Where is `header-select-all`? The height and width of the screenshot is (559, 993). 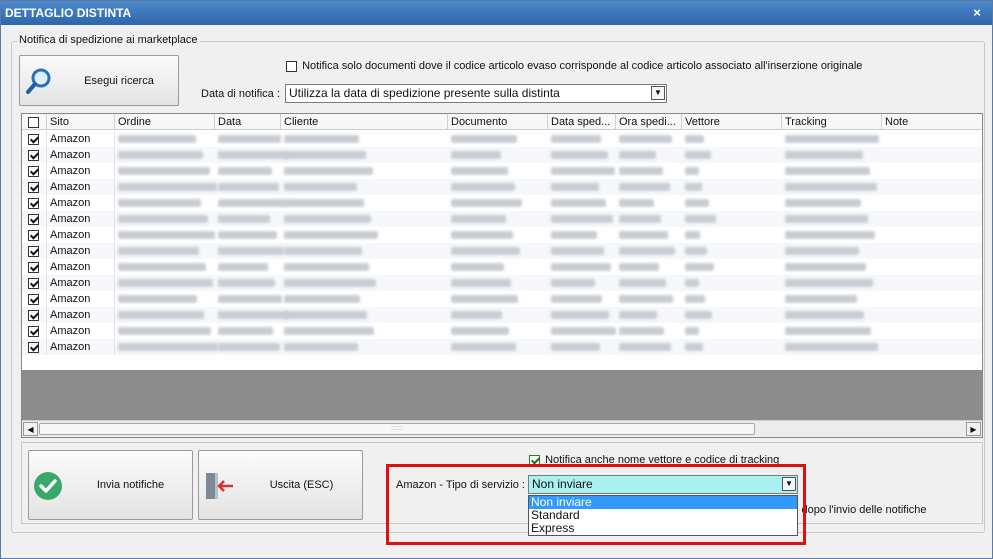 header-select-all is located at coordinates (34, 122).